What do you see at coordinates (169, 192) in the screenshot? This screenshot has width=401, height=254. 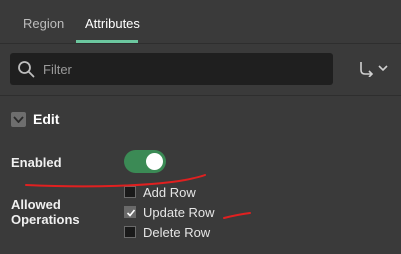 I see `checkbox-label: Add Row` at bounding box center [169, 192].